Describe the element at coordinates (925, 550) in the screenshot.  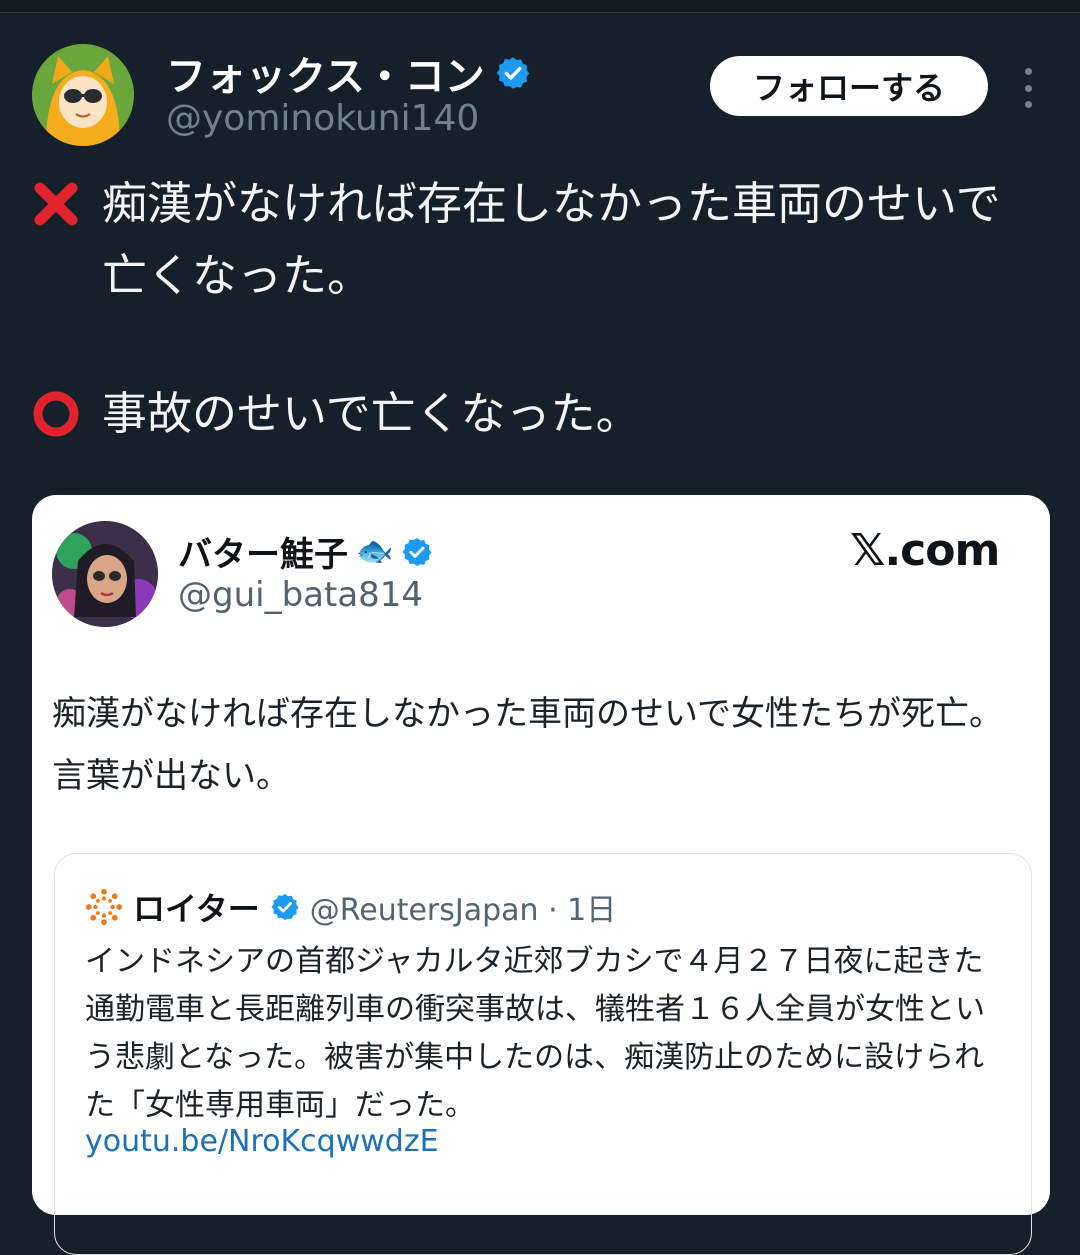
I see `x-com-logo: 𝕏.com` at that location.